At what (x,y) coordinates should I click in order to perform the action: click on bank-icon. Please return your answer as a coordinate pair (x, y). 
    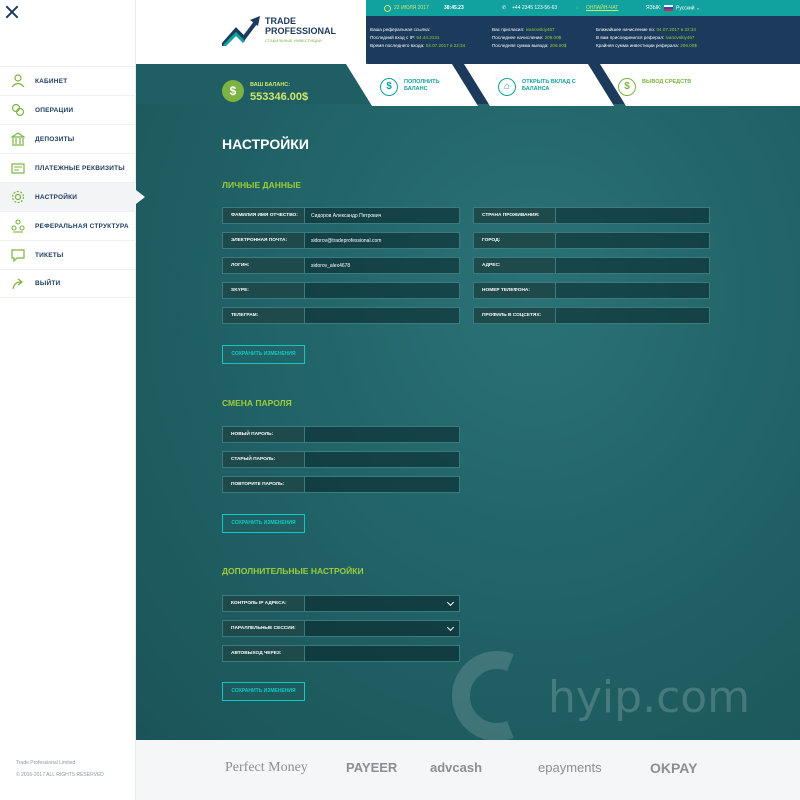
    Looking at the image, I should click on (18, 139).